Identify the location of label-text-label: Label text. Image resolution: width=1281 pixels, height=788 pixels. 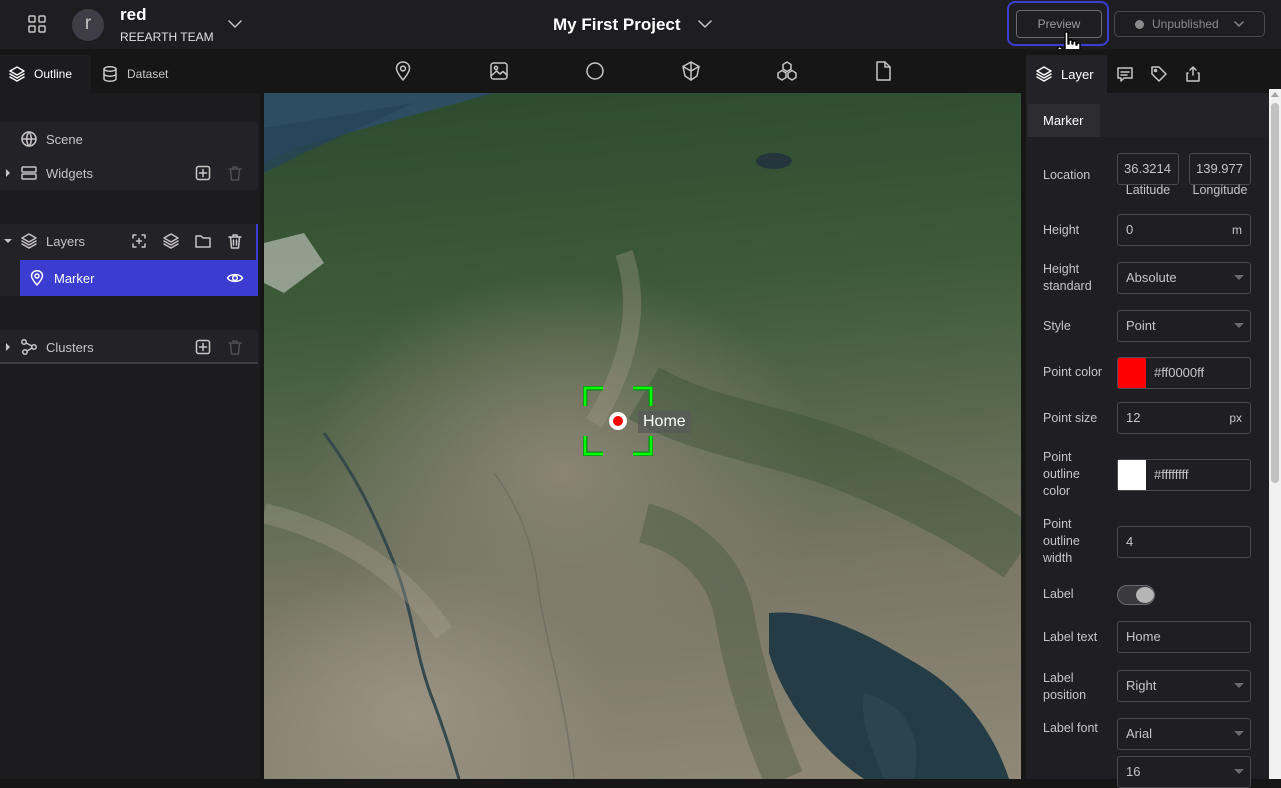
(1070, 637).